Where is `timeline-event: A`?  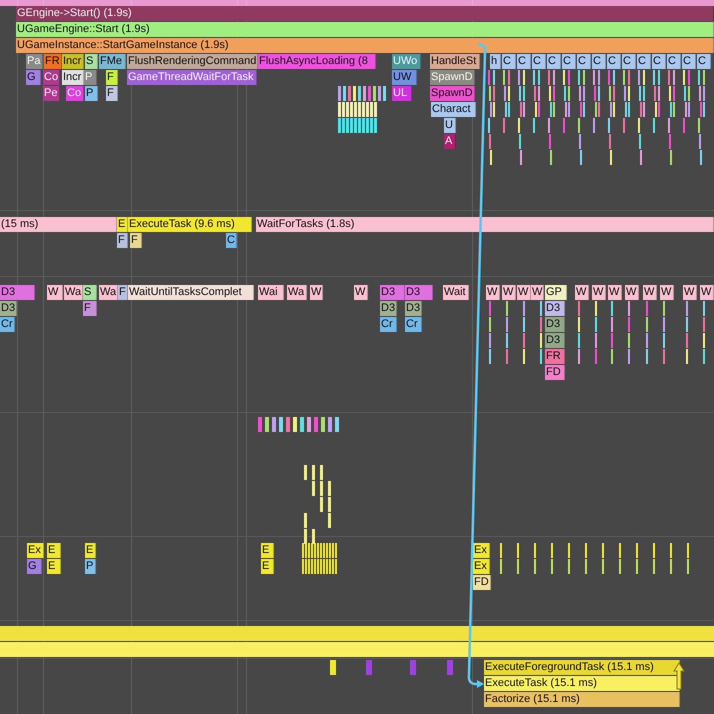
timeline-event: A is located at coordinates (450, 141).